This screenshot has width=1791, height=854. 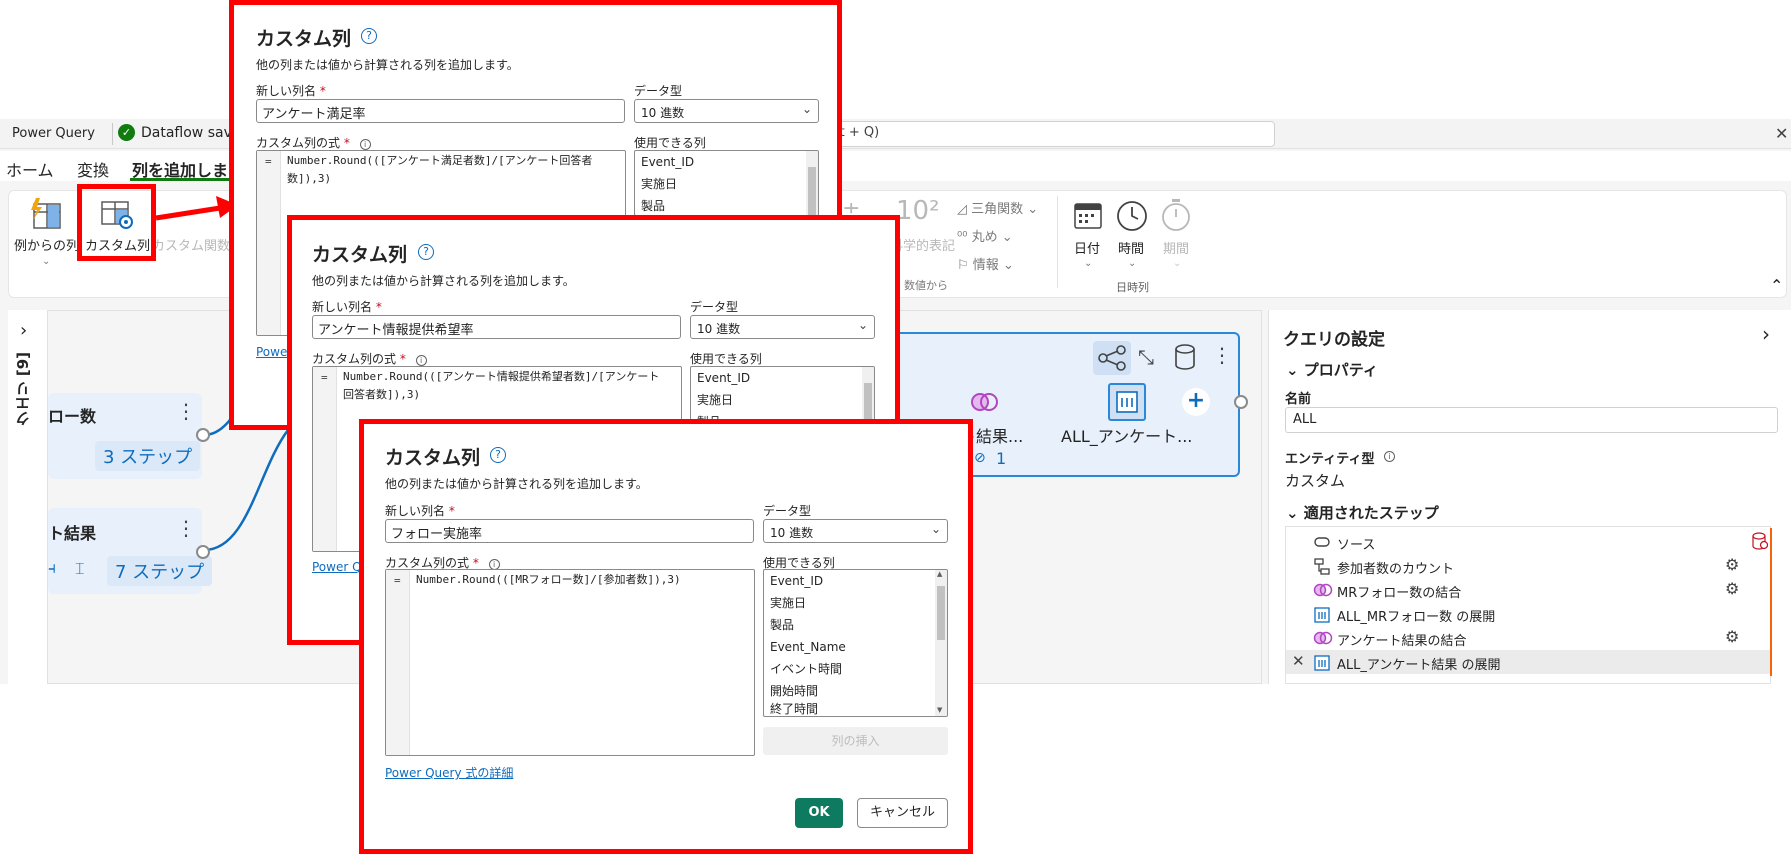 I want to click on scrollbar: ▲ ▼, so click(x=941, y=643).